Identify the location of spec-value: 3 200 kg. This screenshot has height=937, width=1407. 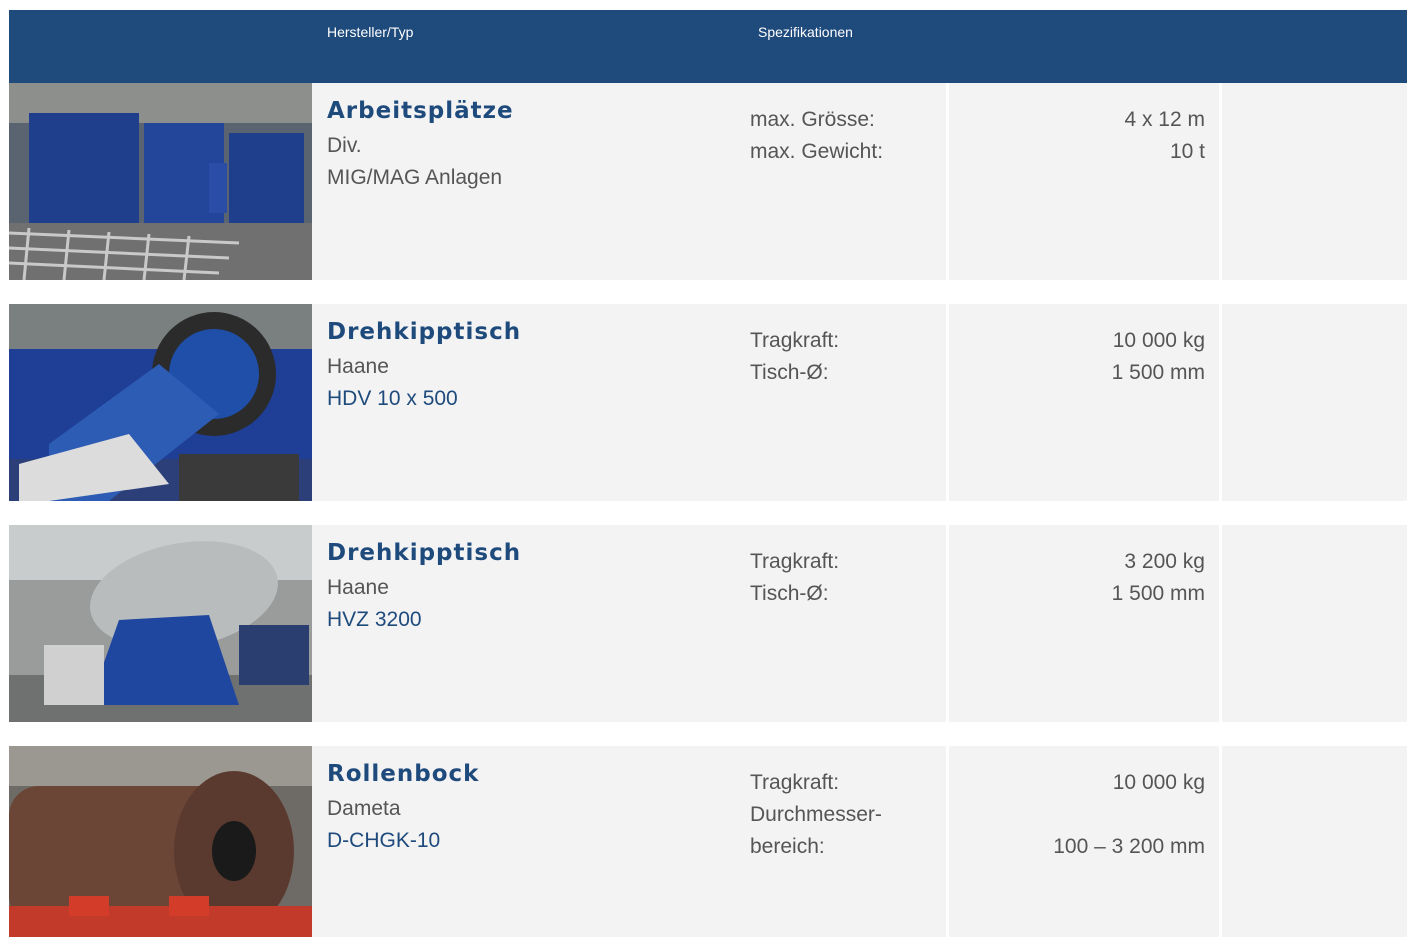
(1164, 561).